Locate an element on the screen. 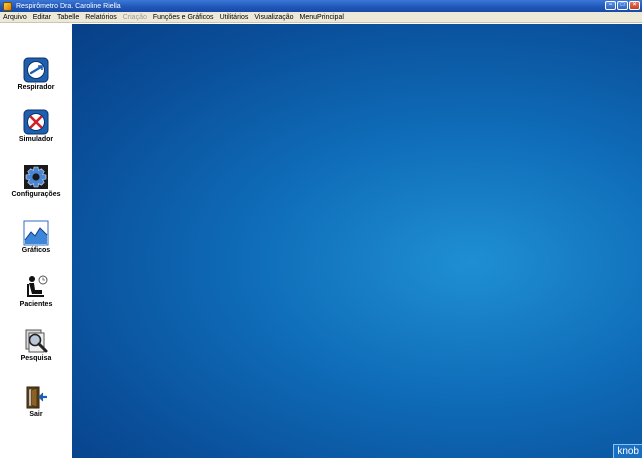 The width and height of the screenshot is (642, 458). menu-principal: MenuPrincipal is located at coordinates (322, 17).